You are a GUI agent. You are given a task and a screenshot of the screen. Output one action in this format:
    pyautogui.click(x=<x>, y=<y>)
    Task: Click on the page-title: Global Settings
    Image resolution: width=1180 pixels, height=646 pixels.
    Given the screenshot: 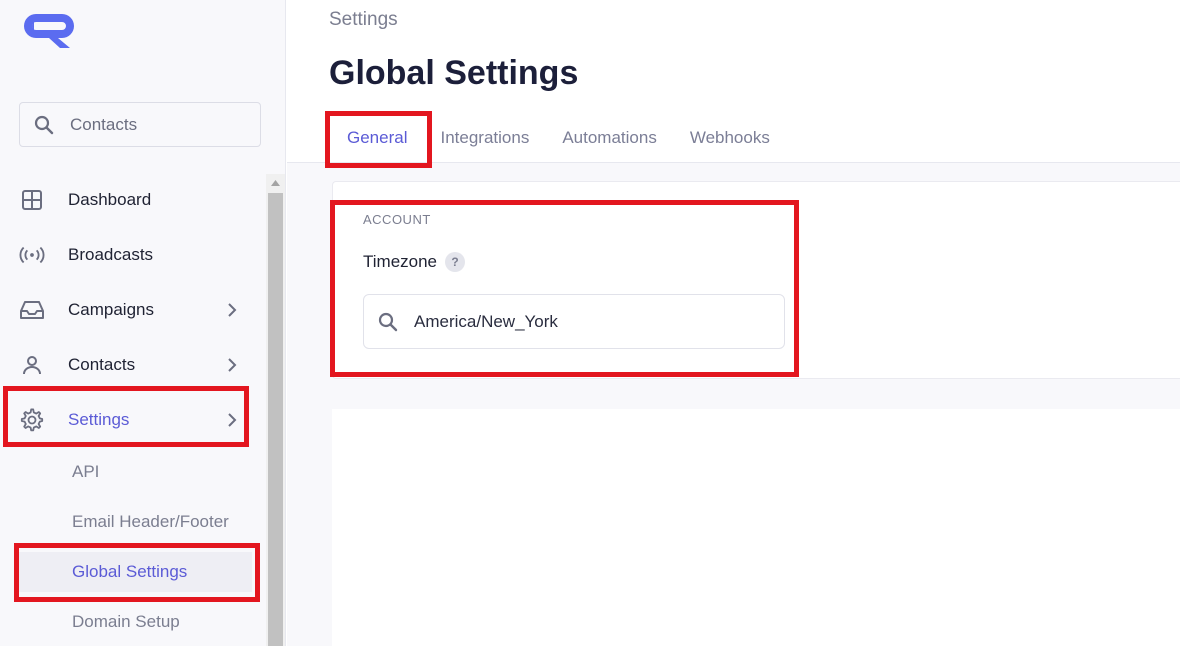 What is the action you would take?
    pyautogui.click(x=454, y=73)
    